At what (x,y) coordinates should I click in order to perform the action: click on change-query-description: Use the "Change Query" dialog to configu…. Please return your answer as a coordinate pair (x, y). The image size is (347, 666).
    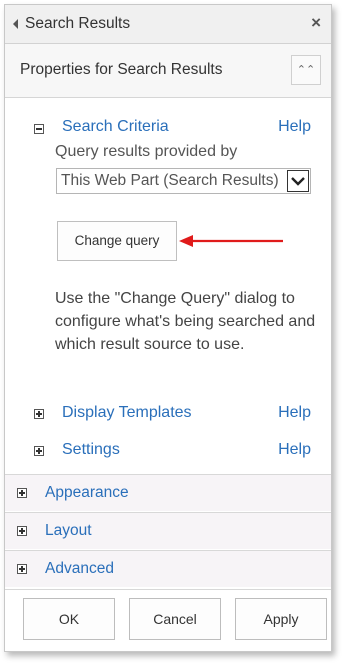
    Looking at the image, I should click on (185, 321).